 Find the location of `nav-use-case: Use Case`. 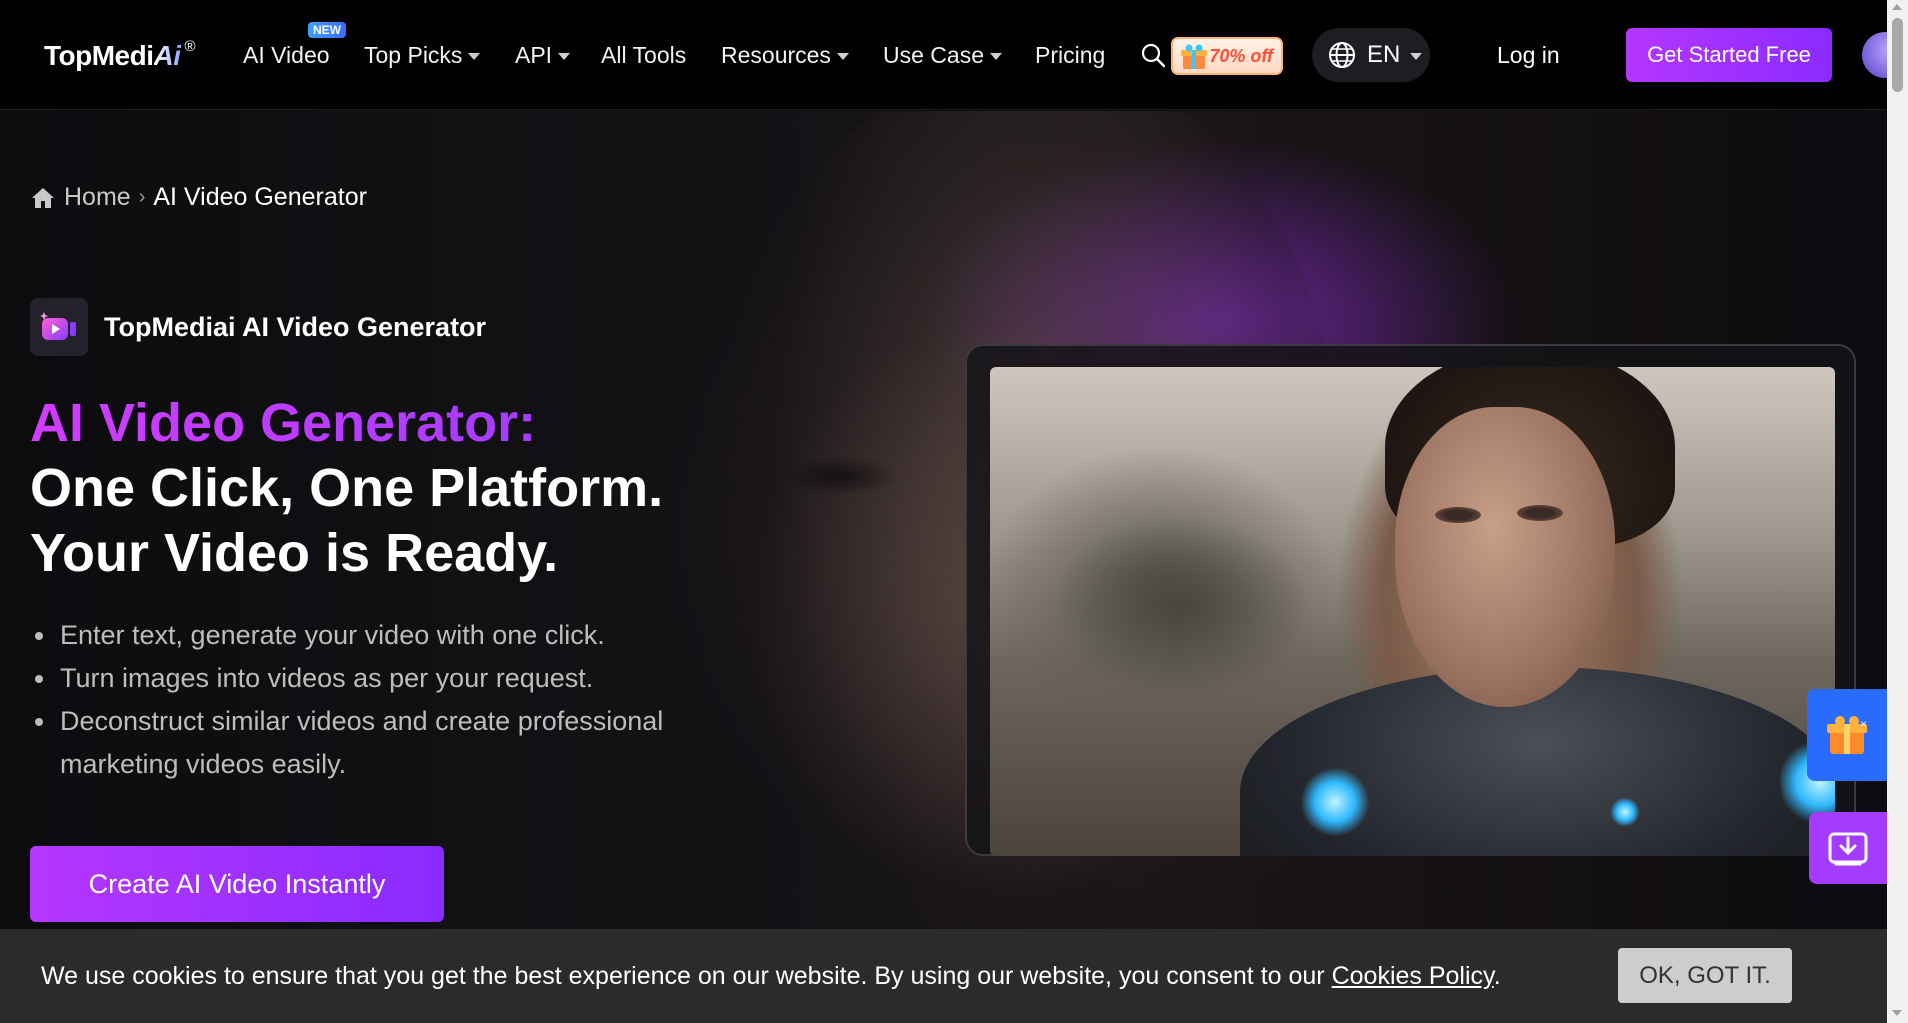

nav-use-case: Use Case is located at coordinates (942, 55).